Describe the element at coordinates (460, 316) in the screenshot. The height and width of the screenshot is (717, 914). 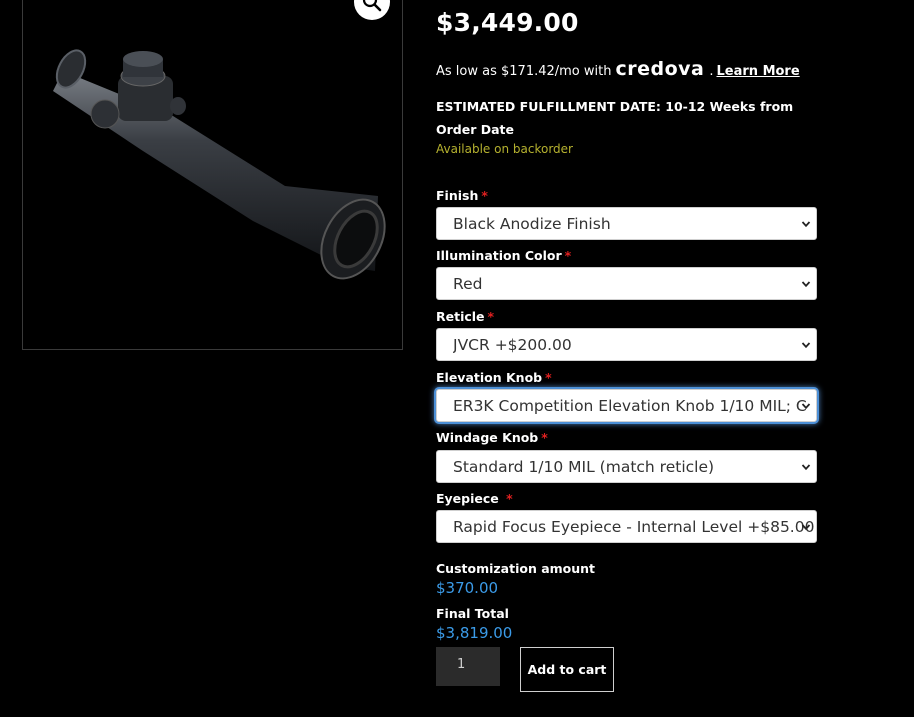
I see `reticle-label-text: Reticle` at that location.